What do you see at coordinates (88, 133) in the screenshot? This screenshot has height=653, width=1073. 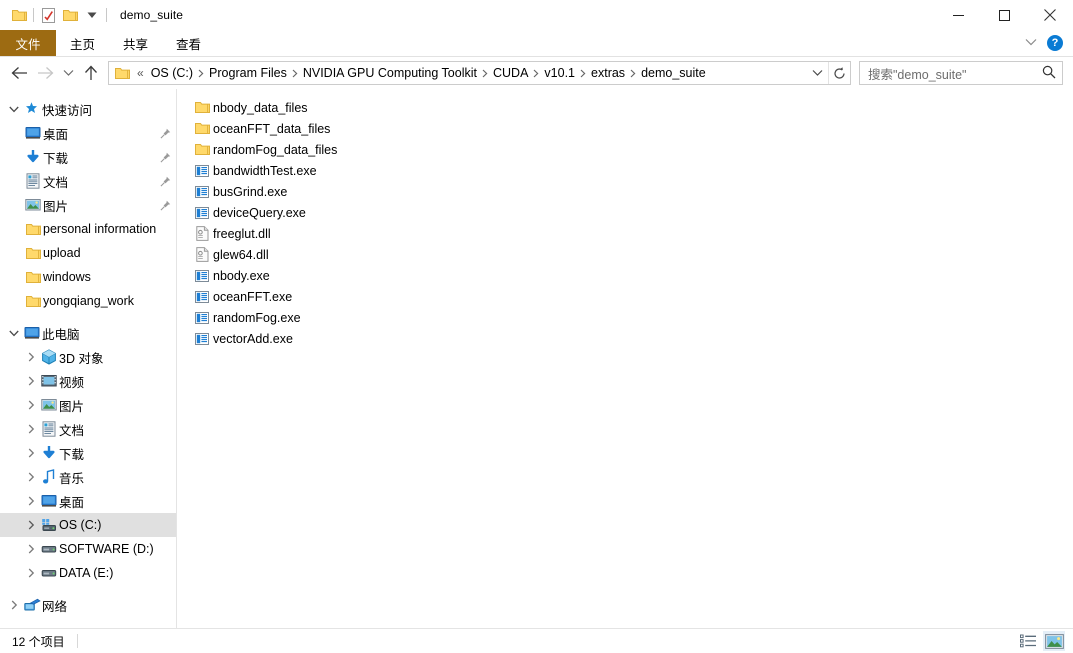 I see `sidebar-item-desktop: 桌面` at bounding box center [88, 133].